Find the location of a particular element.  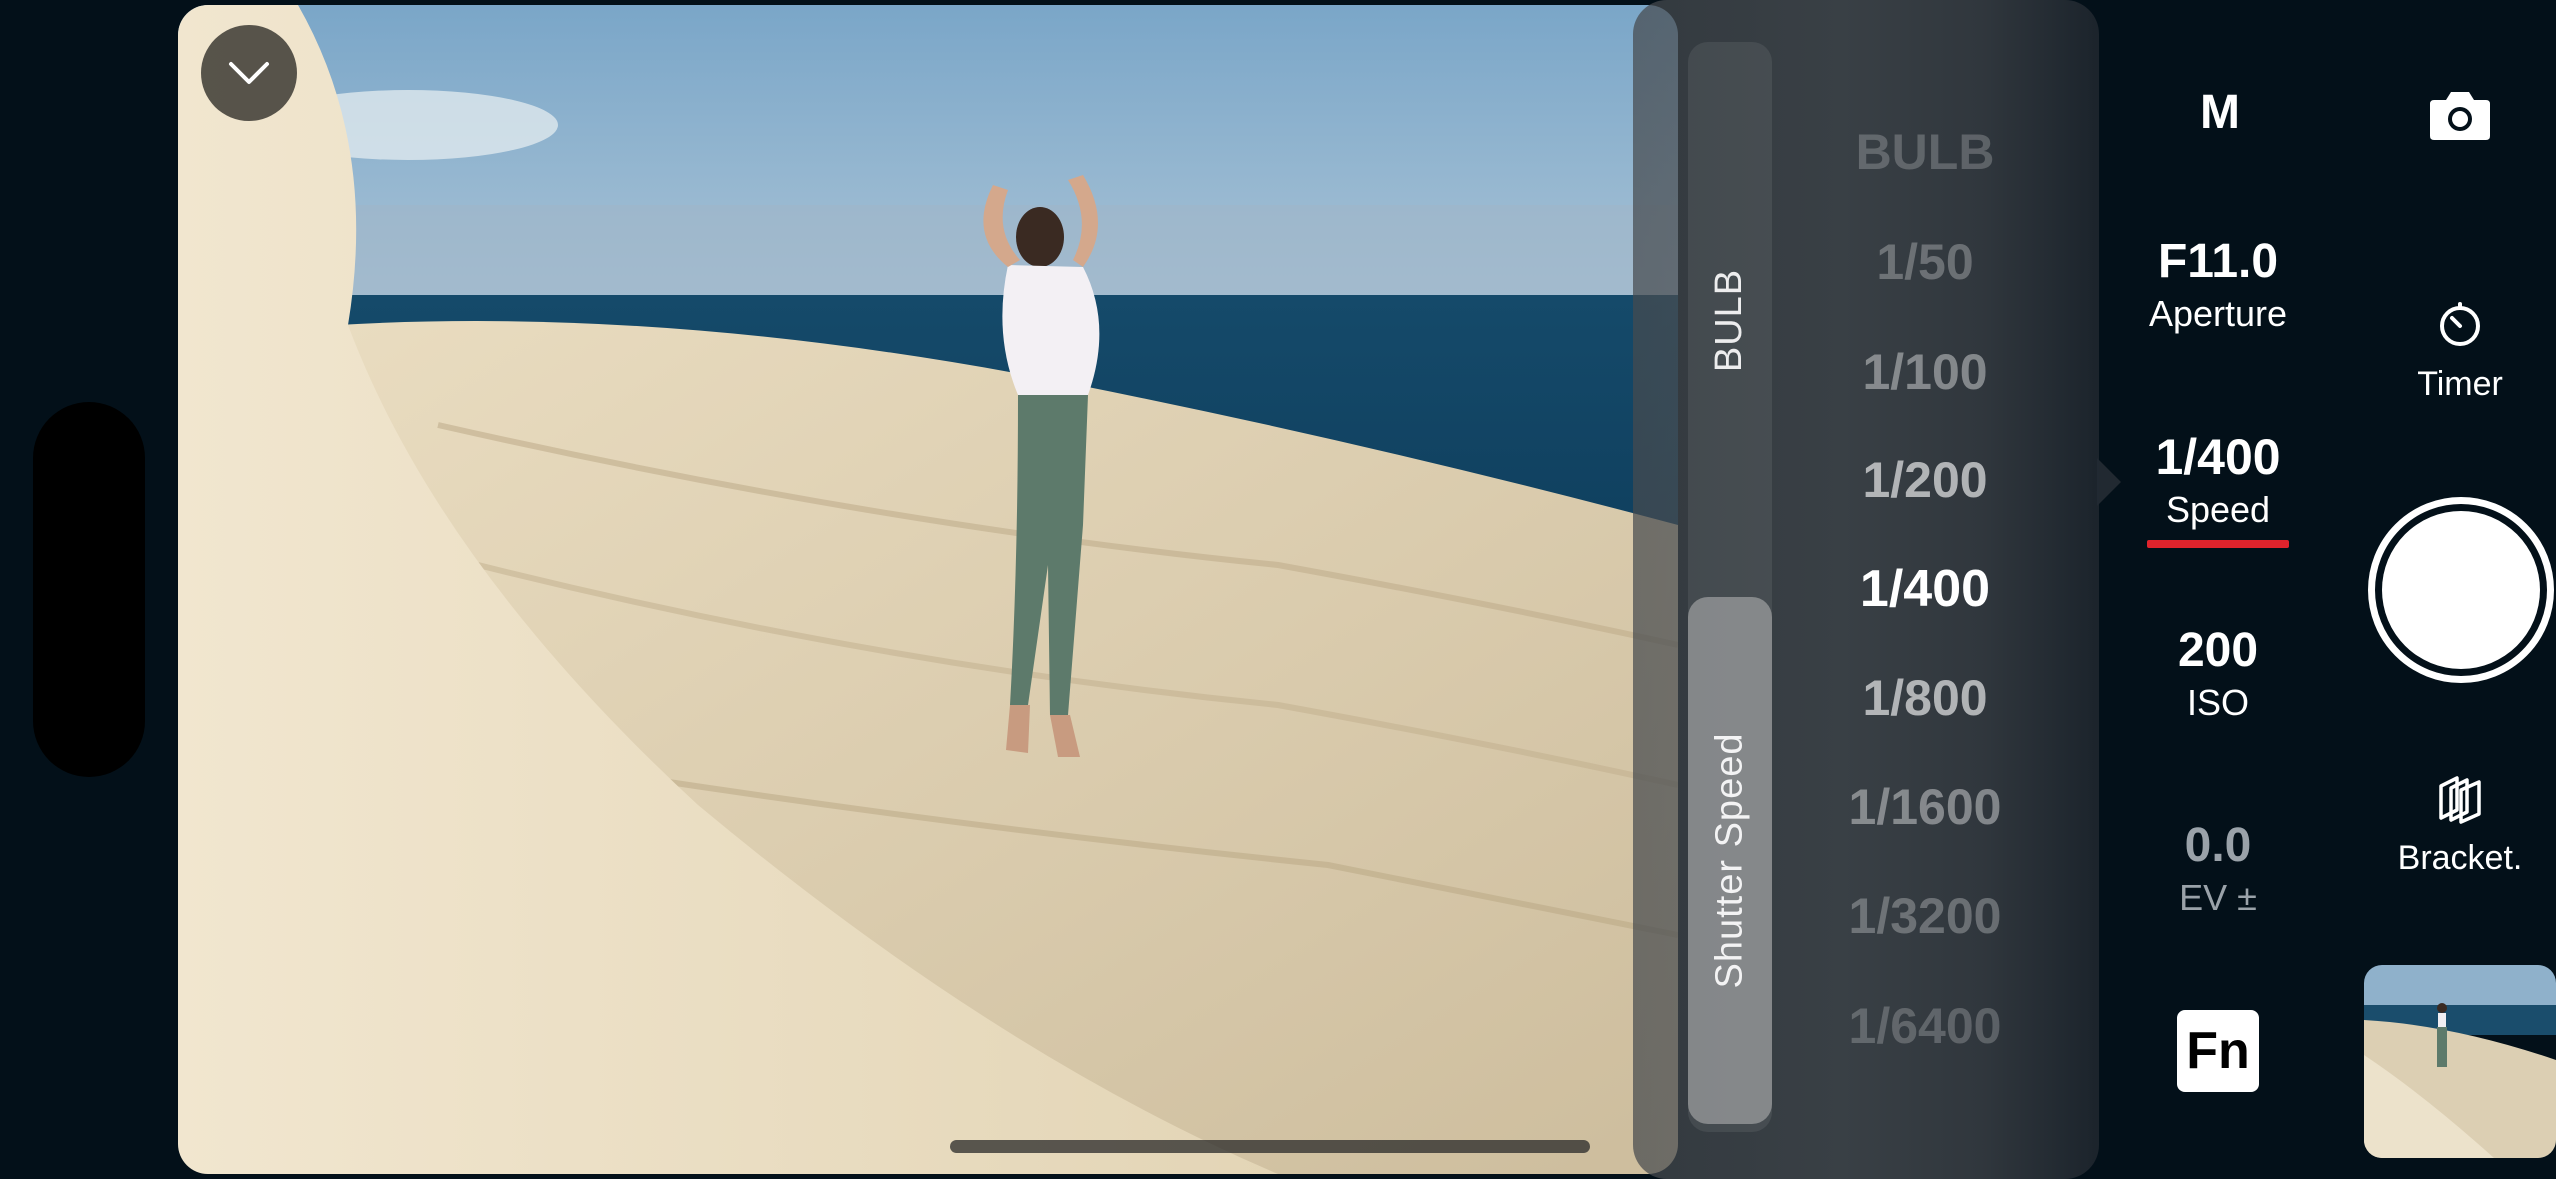

chevron-down-icon is located at coordinates (249, 73).